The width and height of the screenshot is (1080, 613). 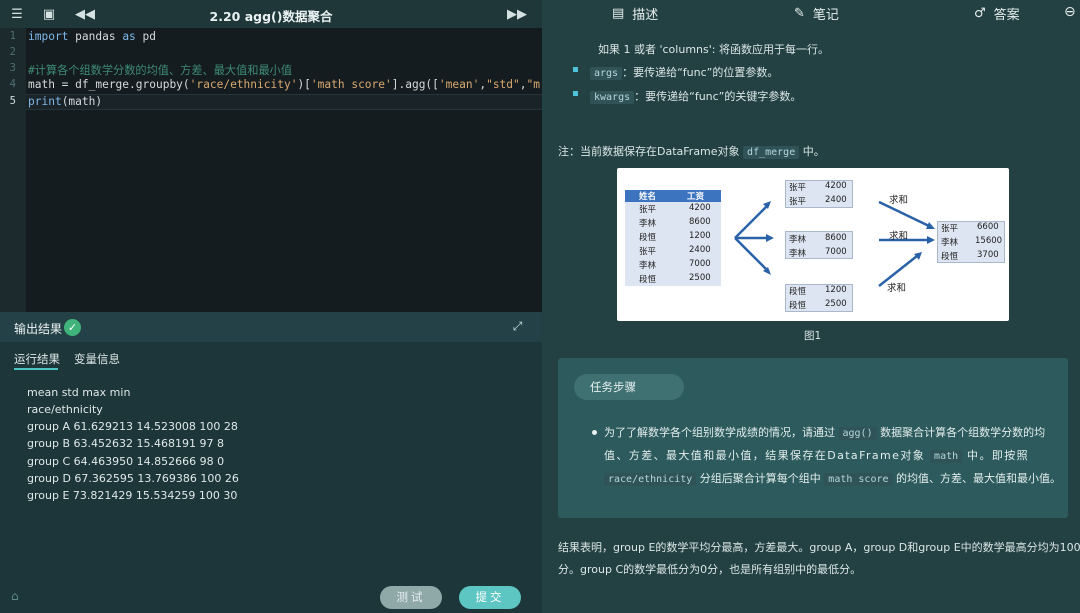 I want to click on tab-describe: ▤ 描述, so click(x=635, y=13).